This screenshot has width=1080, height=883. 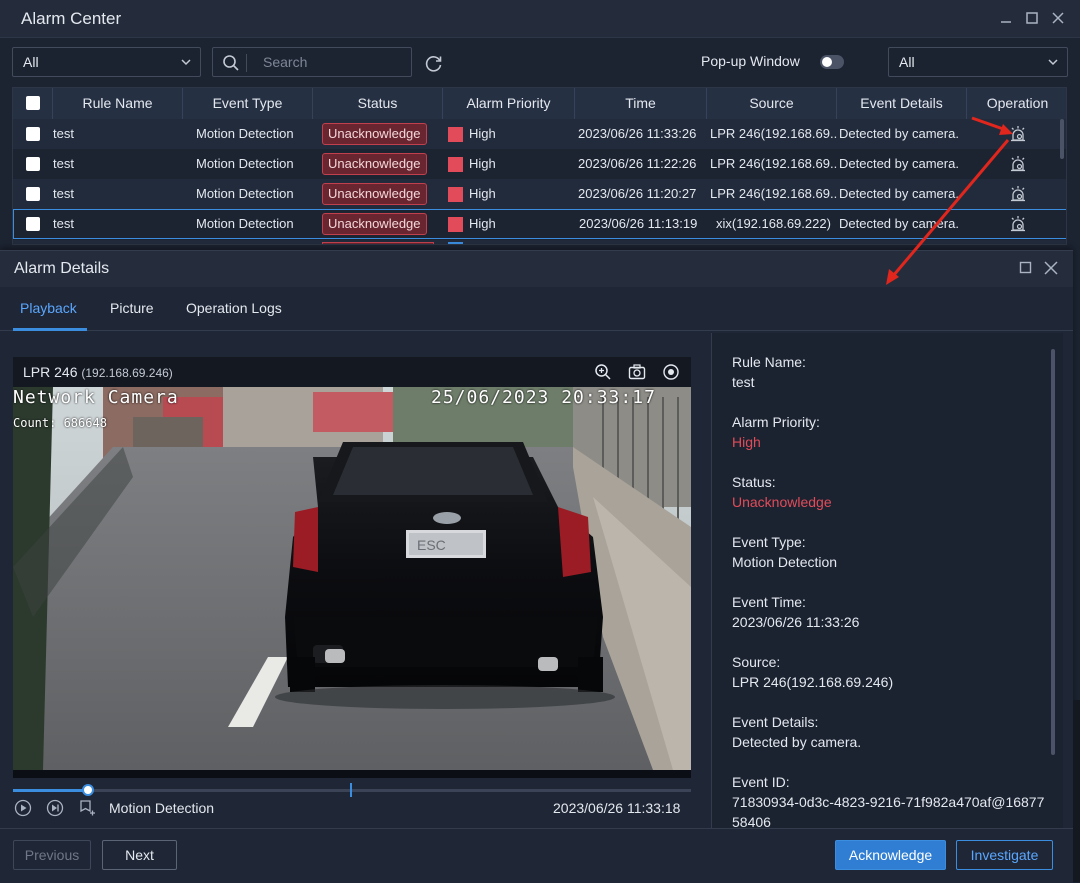 I want to click on time-cell: 2023/06/26 11:13:19, so click(x=638, y=223).